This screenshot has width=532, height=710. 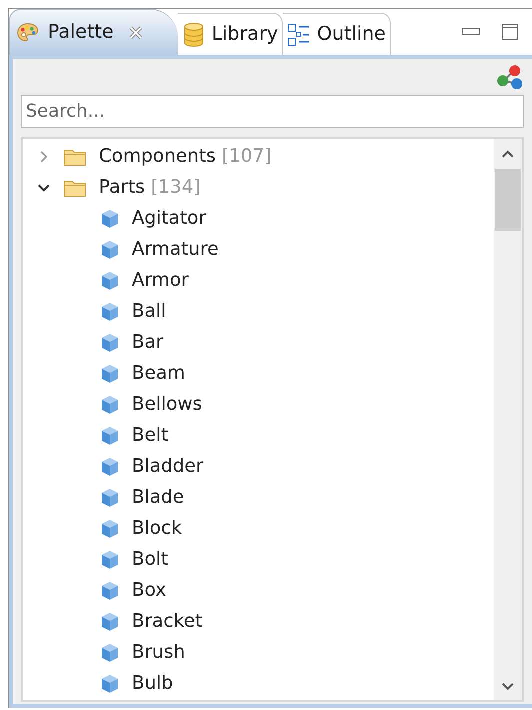 I want to click on tree-item: Bladder, so click(x=168, y=466).